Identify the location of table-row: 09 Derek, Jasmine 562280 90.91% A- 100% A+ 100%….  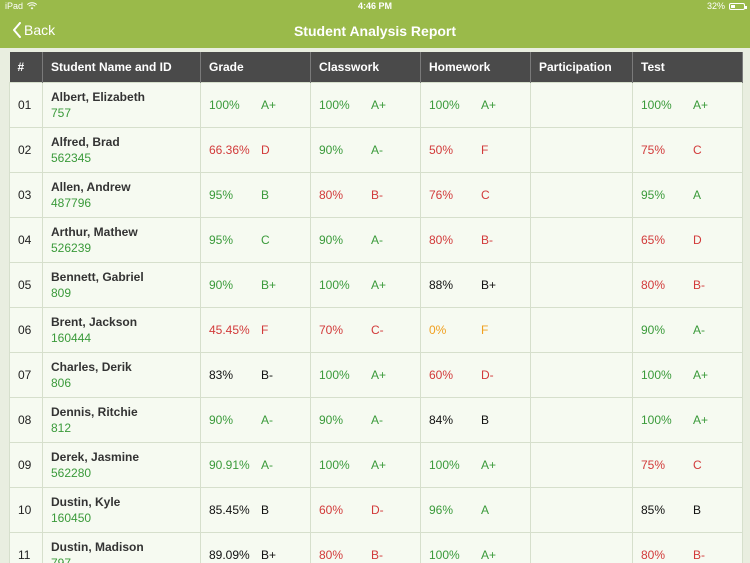
(376, 465).